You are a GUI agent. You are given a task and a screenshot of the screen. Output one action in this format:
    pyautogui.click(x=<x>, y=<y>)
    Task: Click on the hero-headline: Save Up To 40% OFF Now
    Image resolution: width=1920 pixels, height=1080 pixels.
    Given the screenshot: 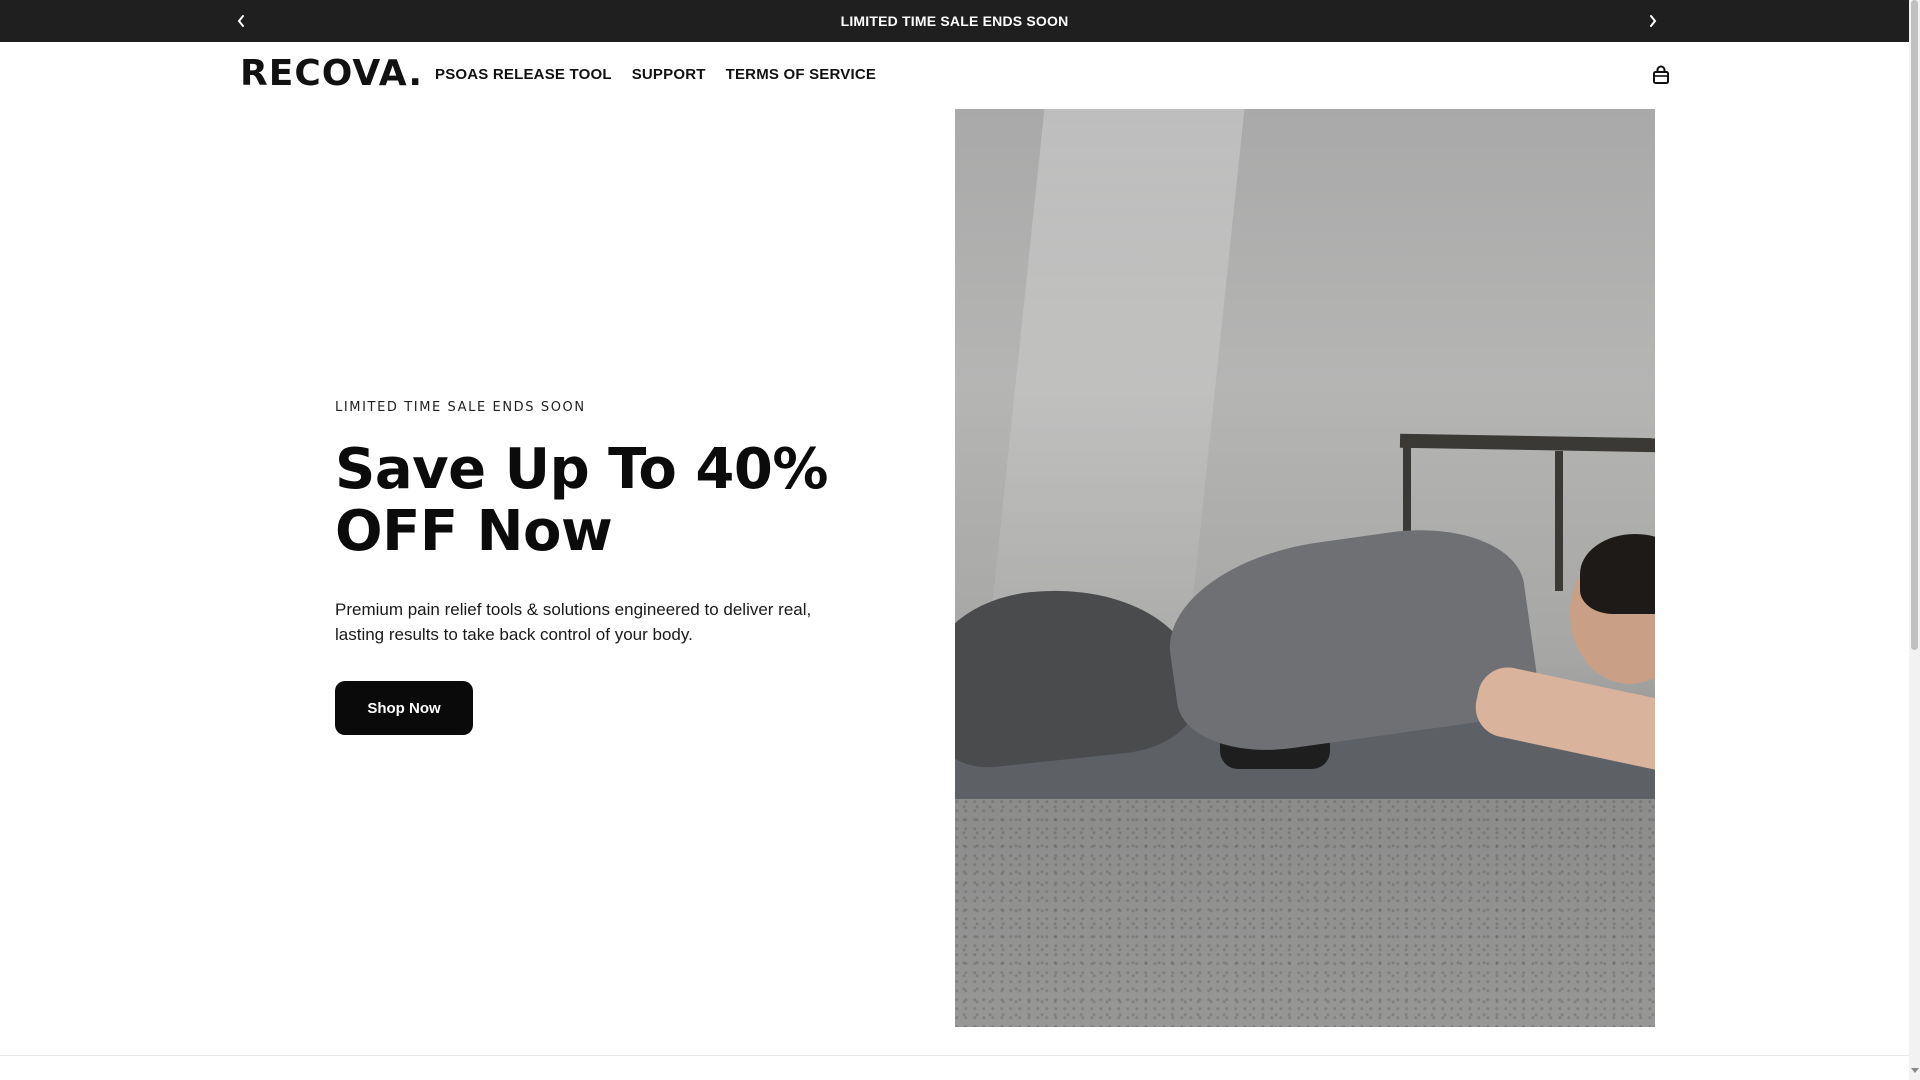 What is the action you would take?
    pyautogui.click(x=595, y=501)
    